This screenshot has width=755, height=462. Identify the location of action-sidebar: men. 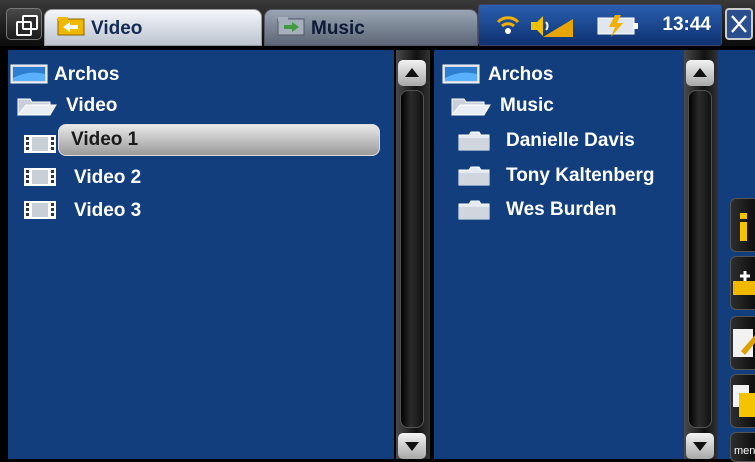
(736, 256).